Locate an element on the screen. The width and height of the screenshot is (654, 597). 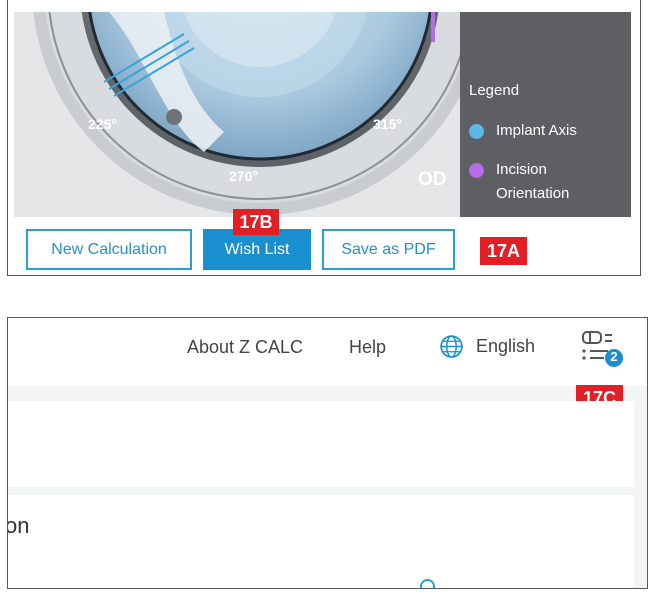
callout-17a: 17A is located at coordinates (503, 251).